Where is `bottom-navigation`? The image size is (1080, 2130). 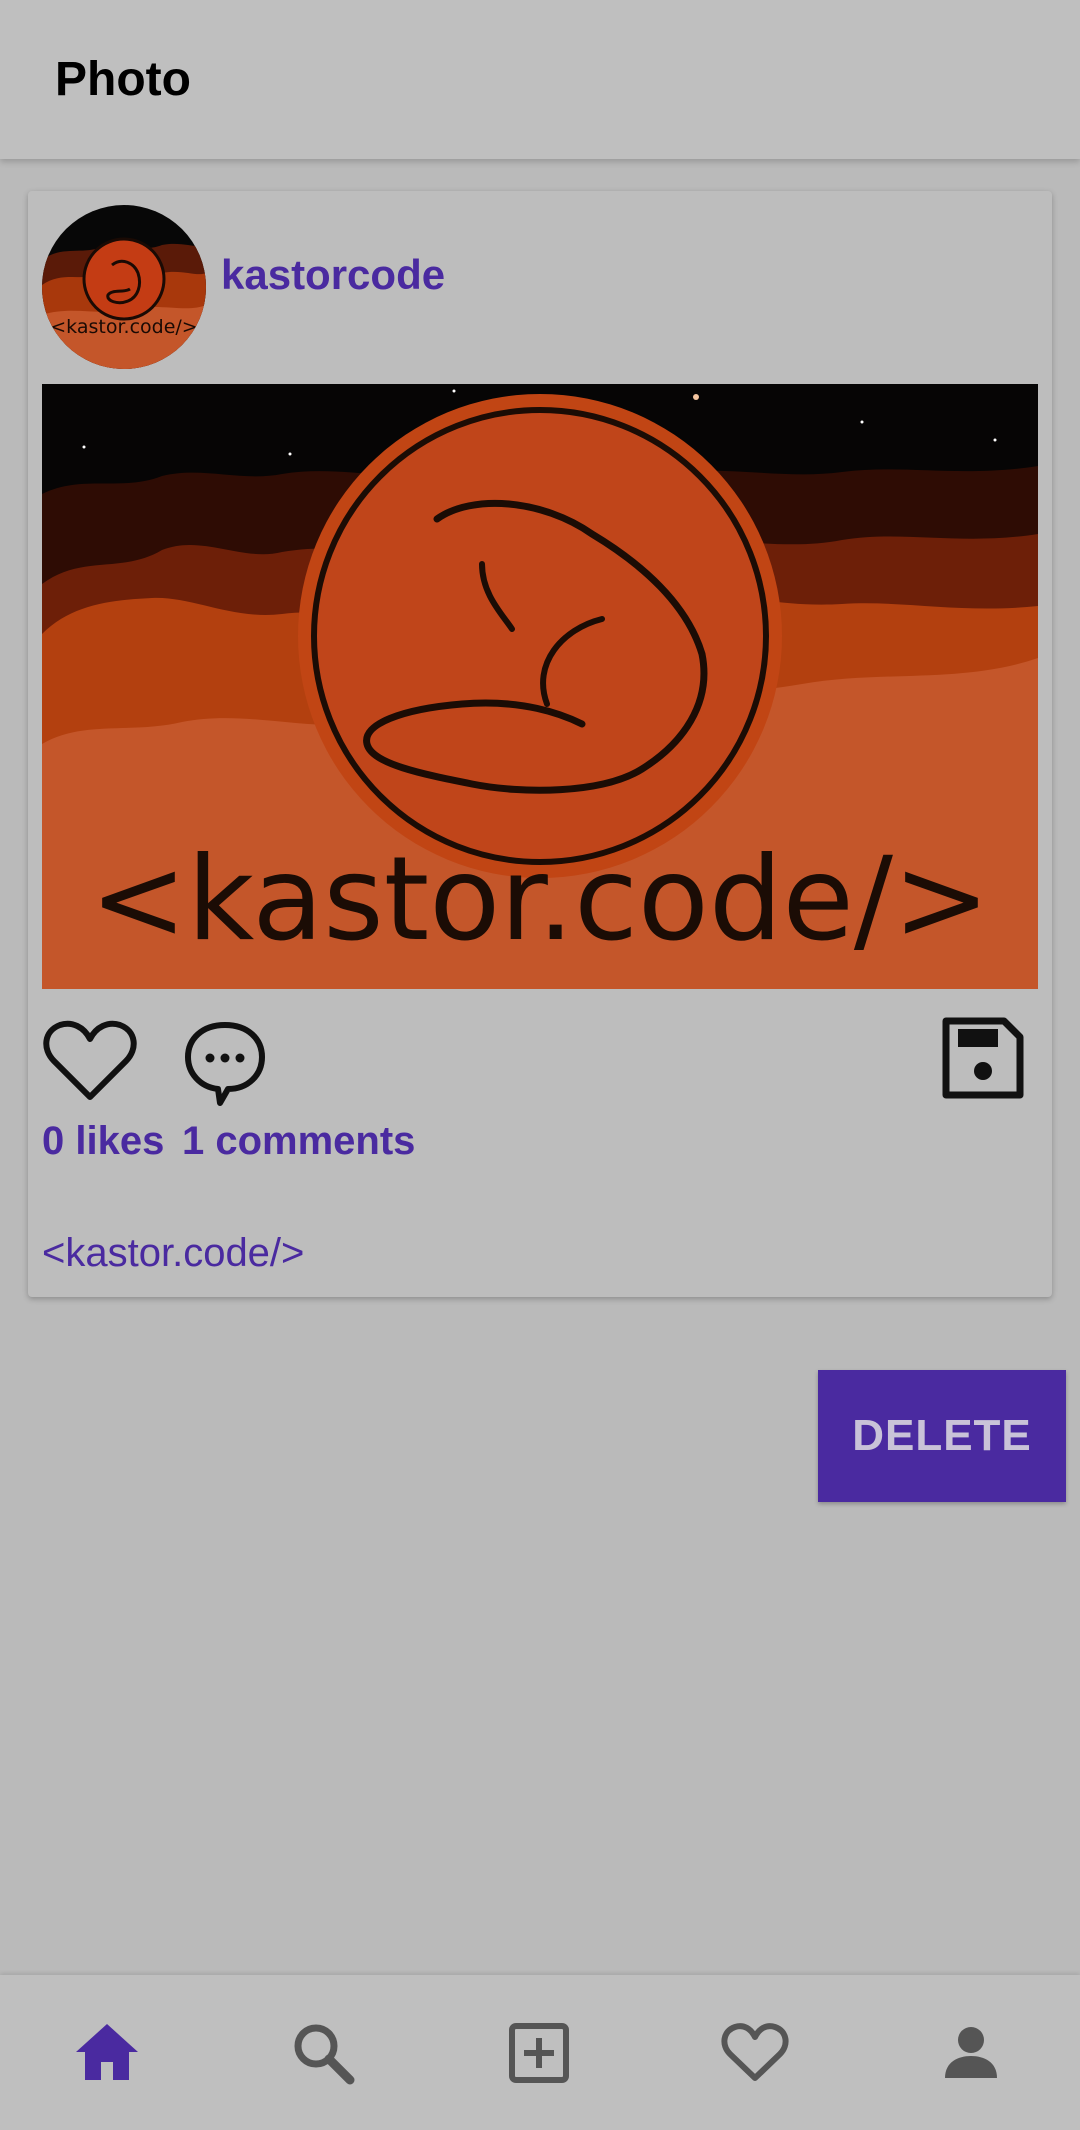 bottom-navigation is located at coordinates (540, 2052).